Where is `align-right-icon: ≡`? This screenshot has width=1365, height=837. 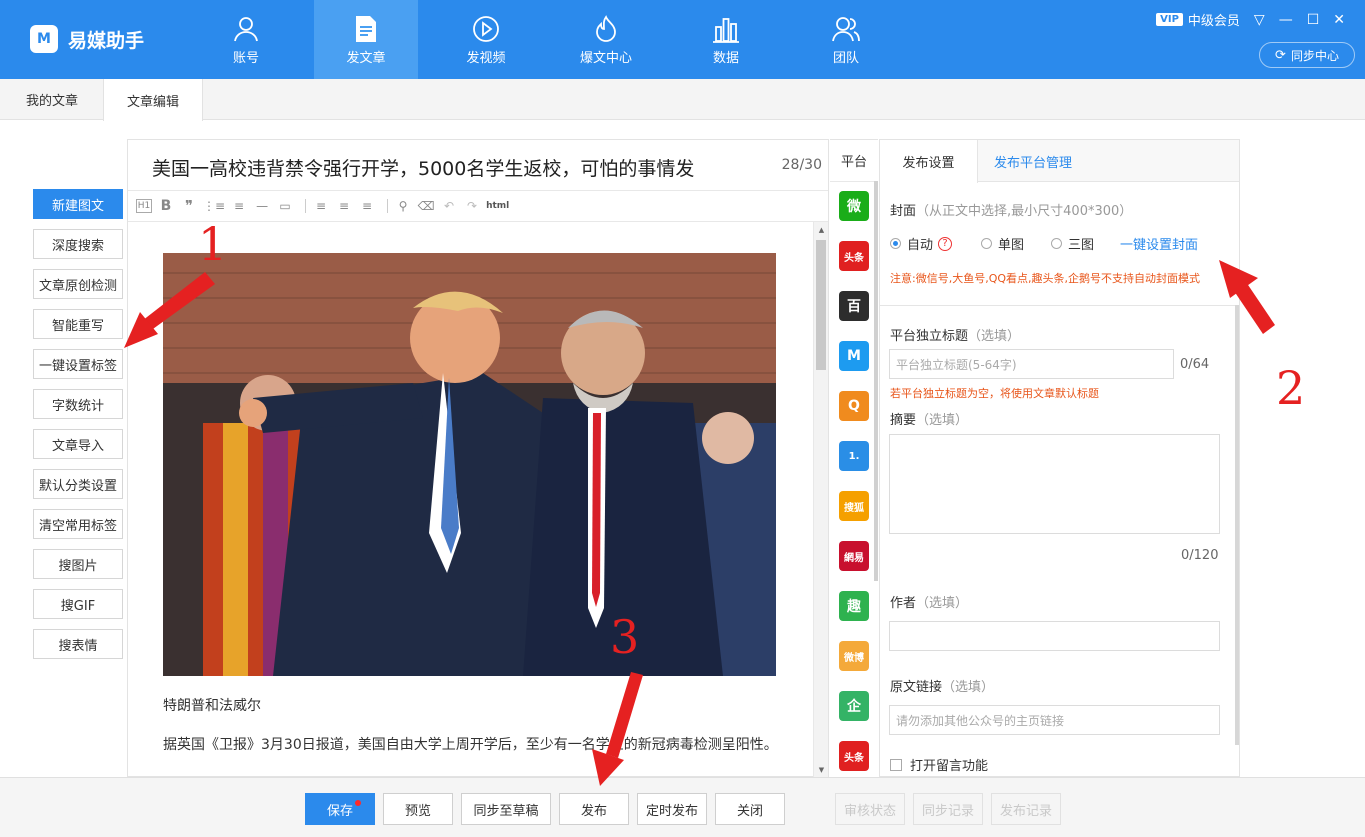
align-right-icon: ≡ is located at coordinates (367, 206).